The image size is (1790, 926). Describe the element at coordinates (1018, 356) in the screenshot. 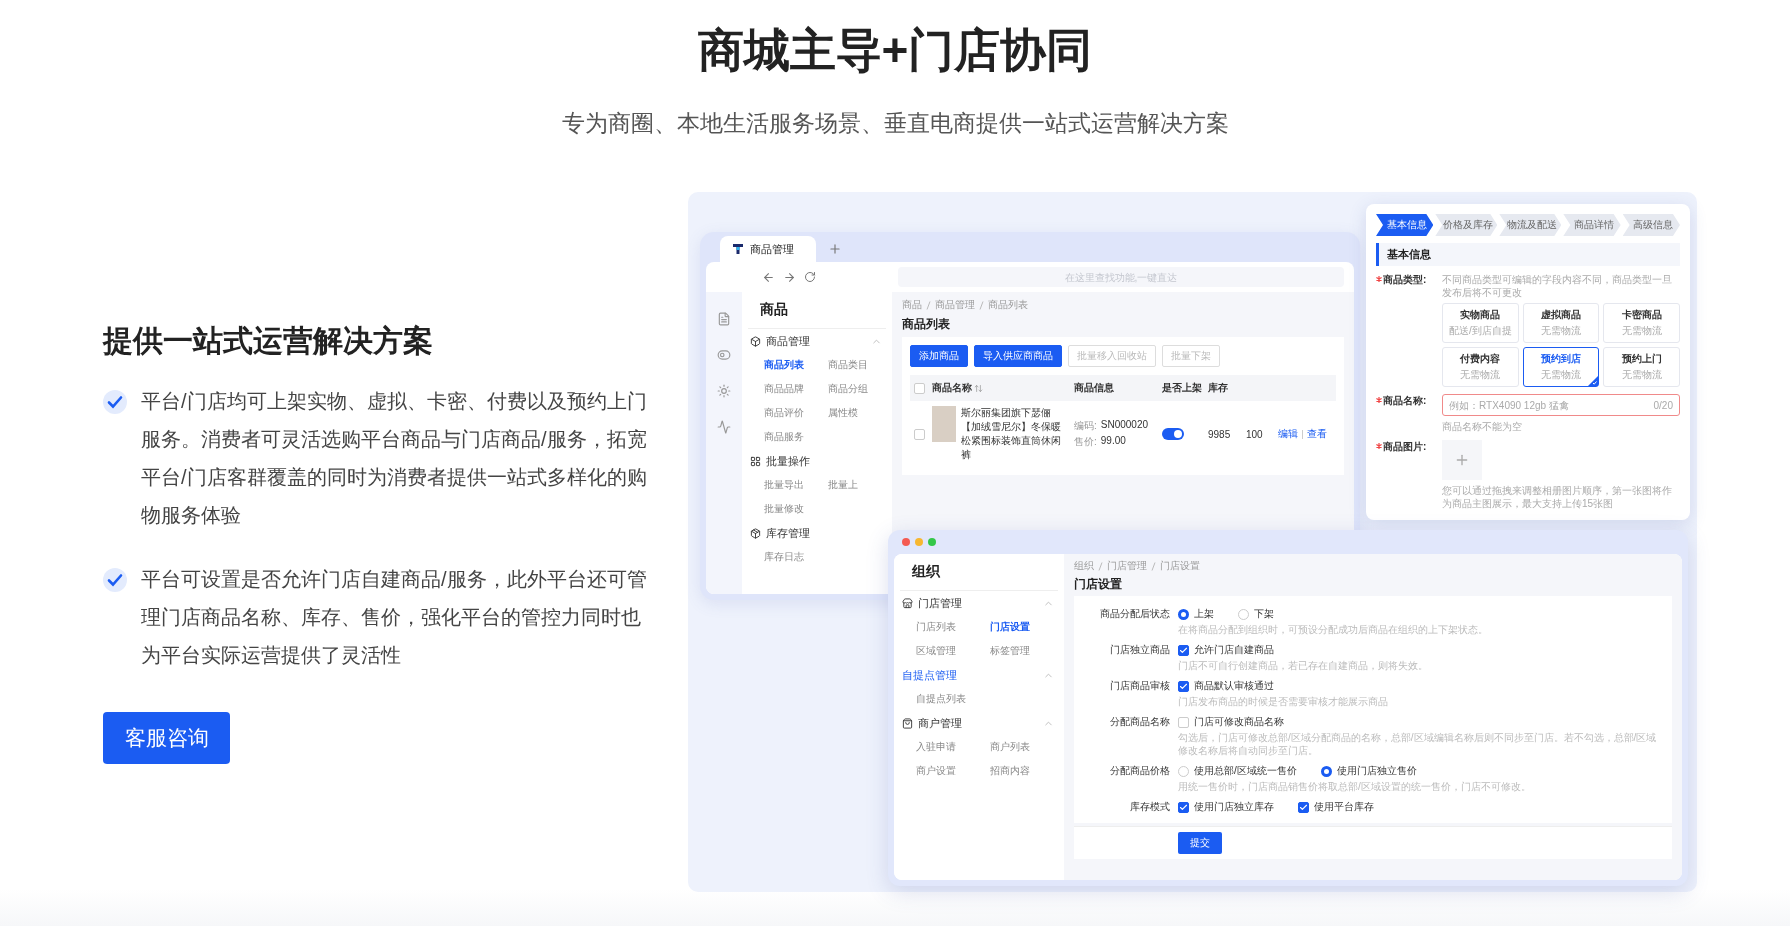

I see `toolbar-button: 导入供应商商品` at that location.